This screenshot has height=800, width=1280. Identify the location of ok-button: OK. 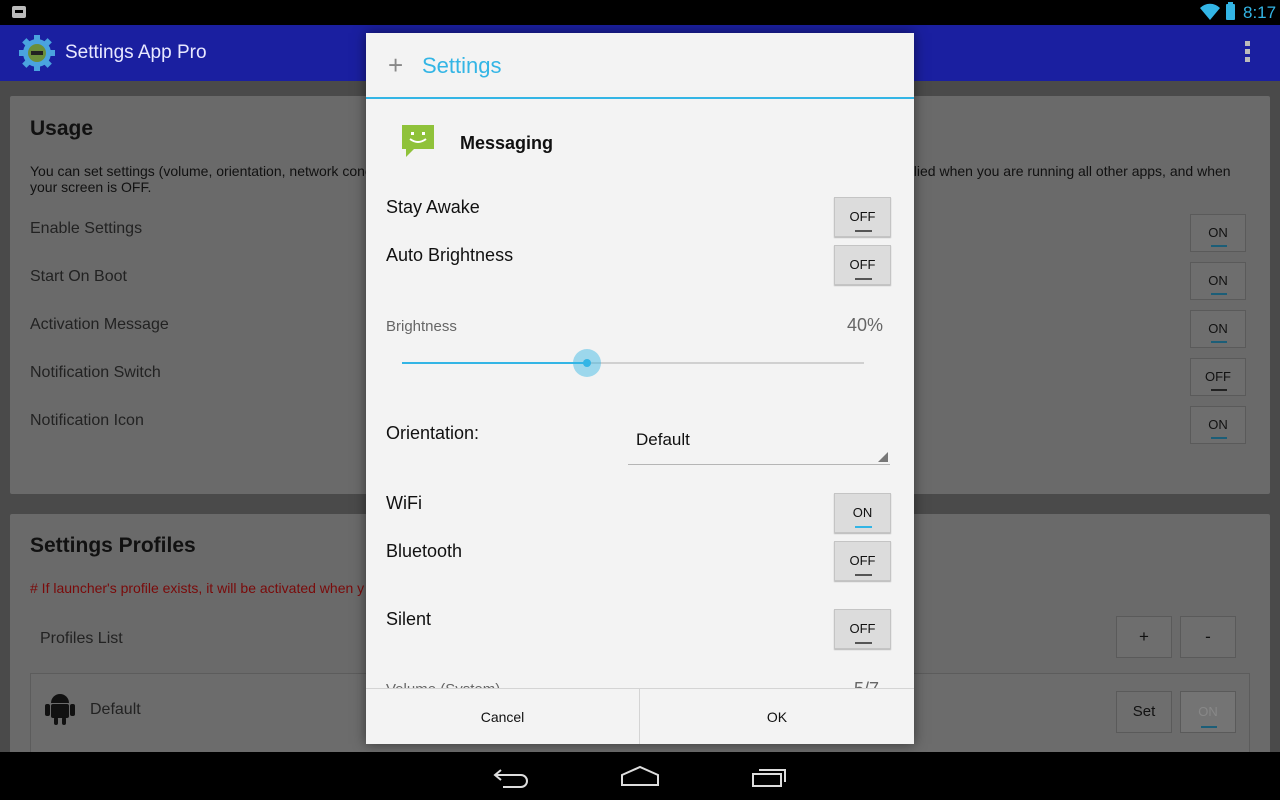
(777, 716).